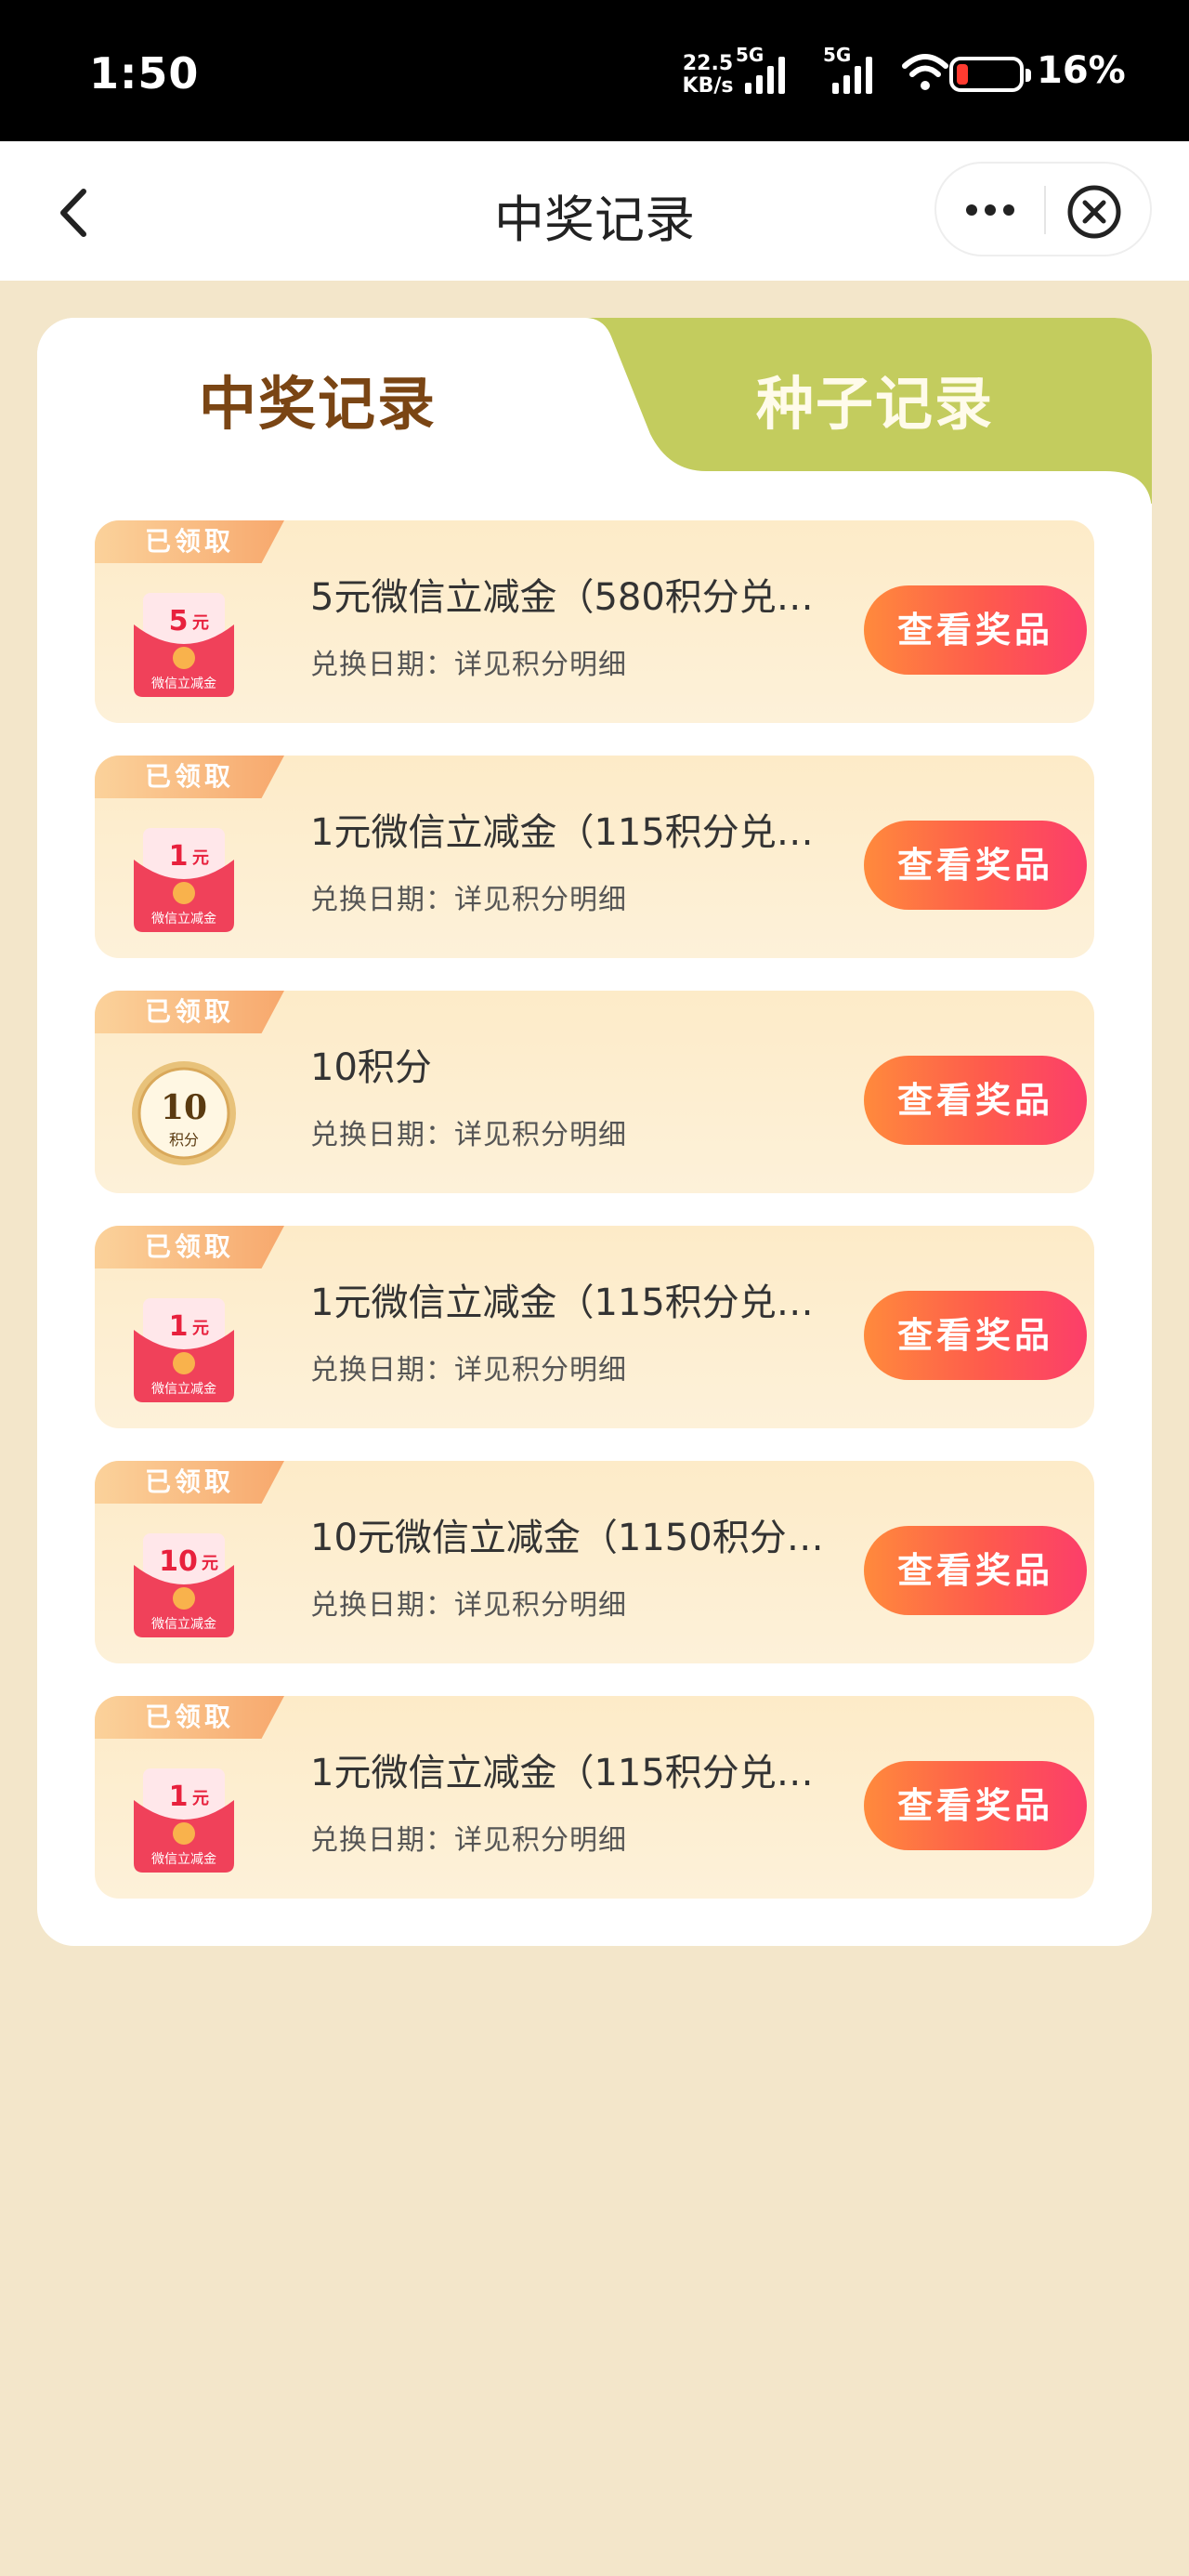 The image size is (1189, 2576). Describe the element at coordinates (962, 74) in the screenshot. I see `battery-fill` at that location.